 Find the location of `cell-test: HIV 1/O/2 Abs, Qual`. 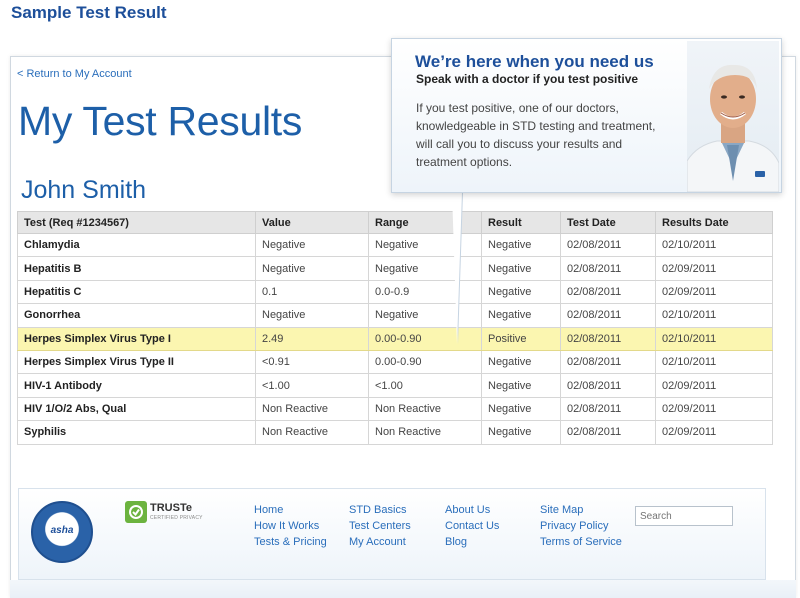

cell-test: HIV 1/O/2 Abs, Qual is located at coordinates (136, 409).